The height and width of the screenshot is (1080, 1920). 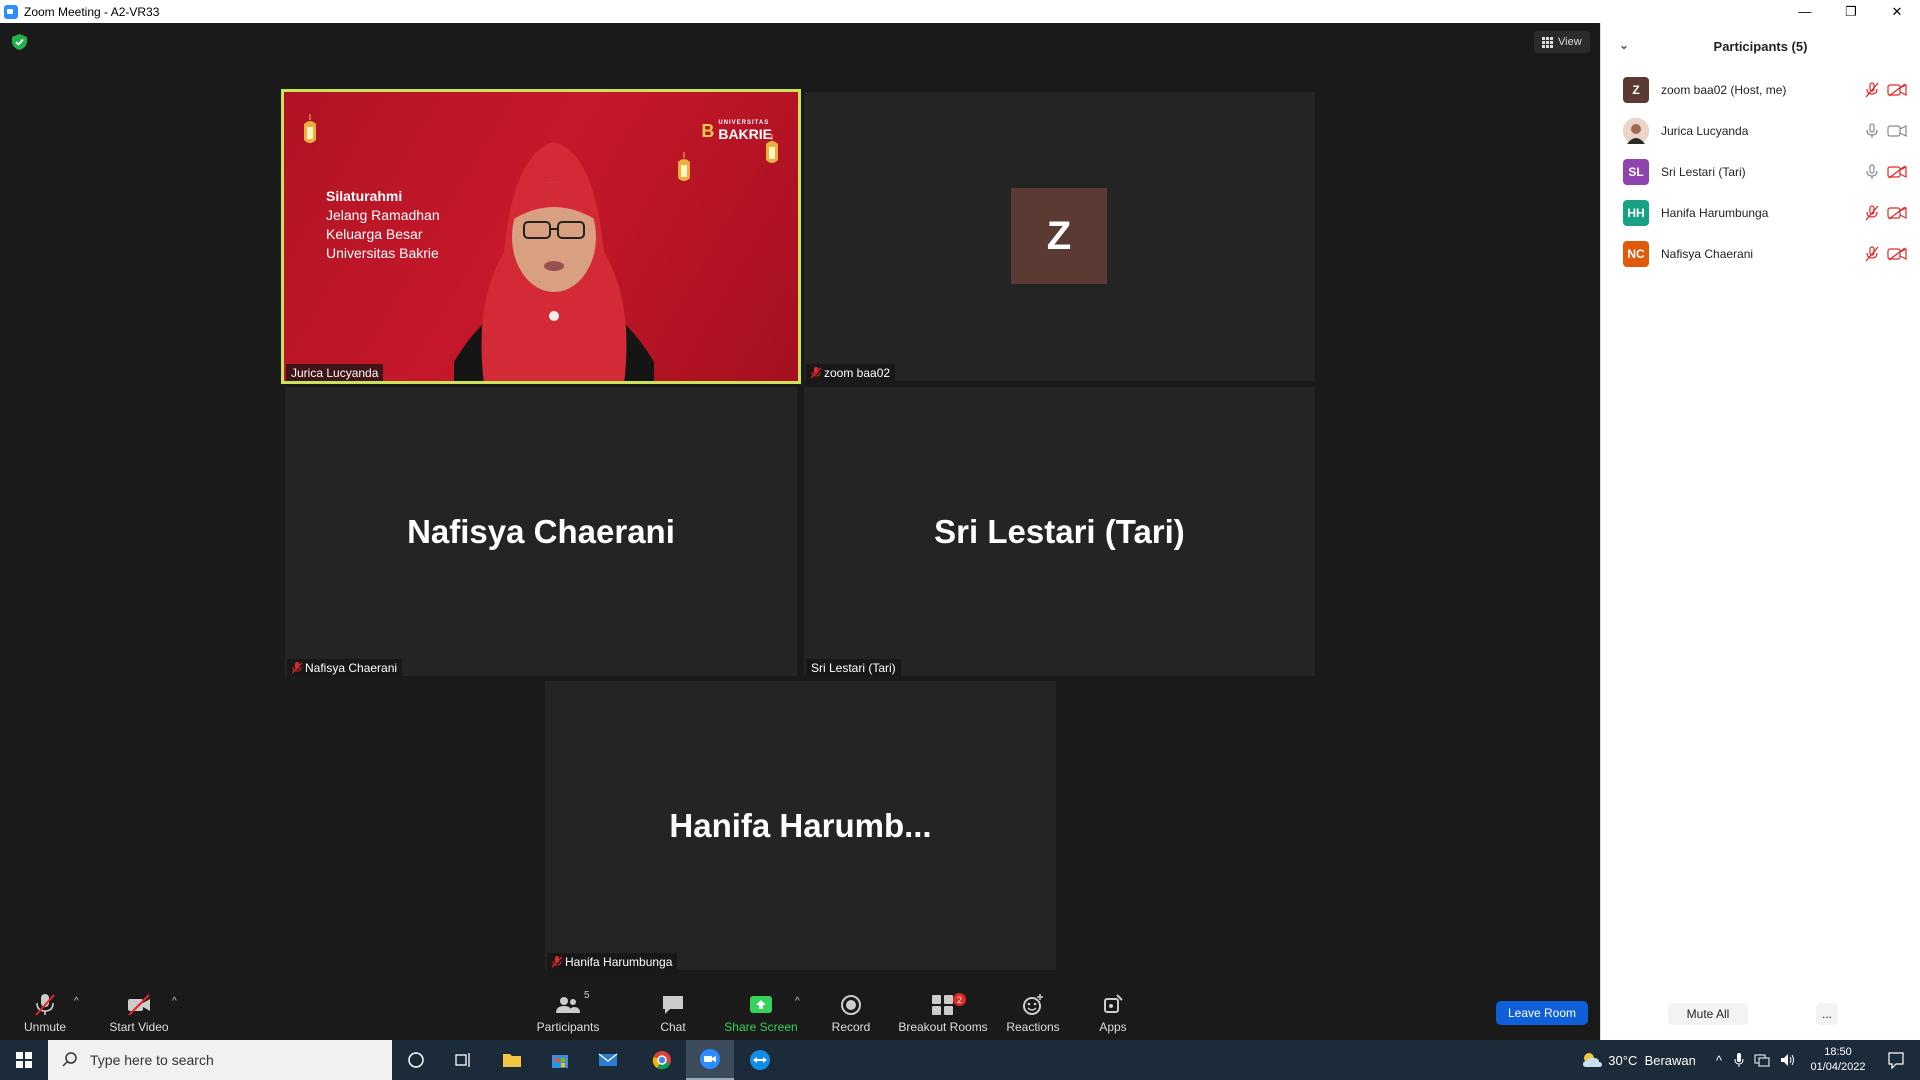 What do you see at coordinates (220, 1060) in the screenshot?
I see `taskbar-search-input: Type here to search` at bounding box center [220, 1060].